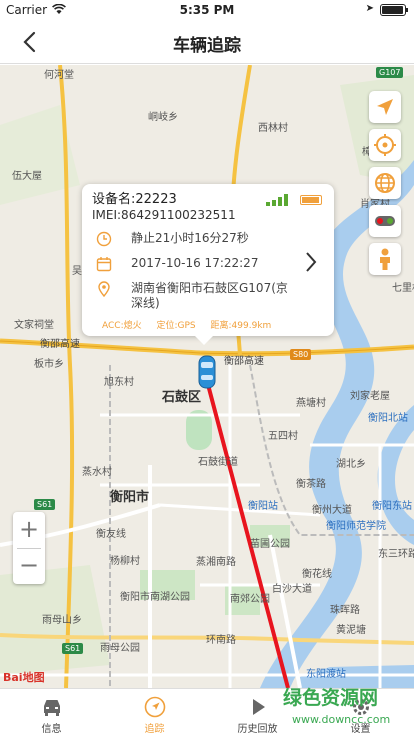 The image size is (414, 736). I want to click on map-label: 燕塘村, so click(311, 403).